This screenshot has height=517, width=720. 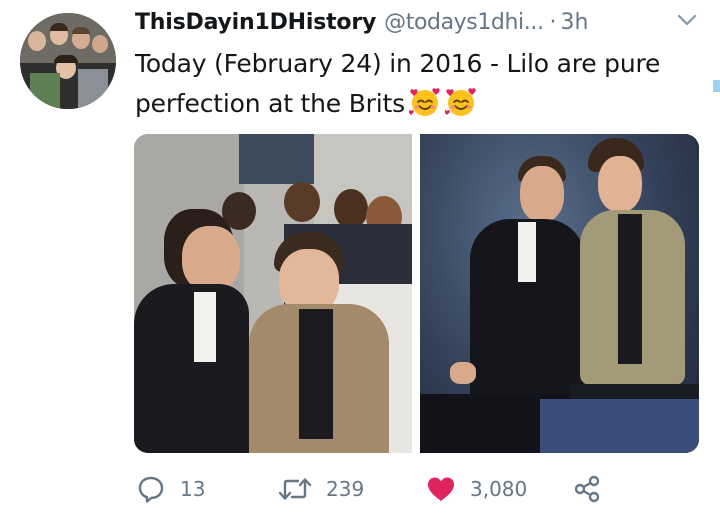 What do you see at coordinates (295, 489) in the screenshot?
I see `retweet-icon` at bounding box center [295, 489].